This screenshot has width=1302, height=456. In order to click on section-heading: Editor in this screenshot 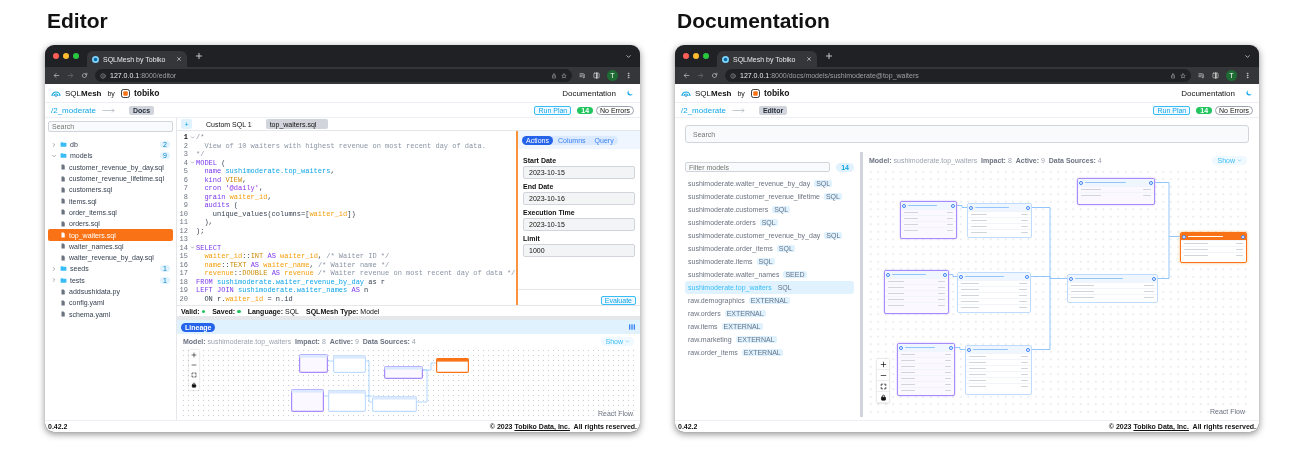, I will do `click(77, 21)`.